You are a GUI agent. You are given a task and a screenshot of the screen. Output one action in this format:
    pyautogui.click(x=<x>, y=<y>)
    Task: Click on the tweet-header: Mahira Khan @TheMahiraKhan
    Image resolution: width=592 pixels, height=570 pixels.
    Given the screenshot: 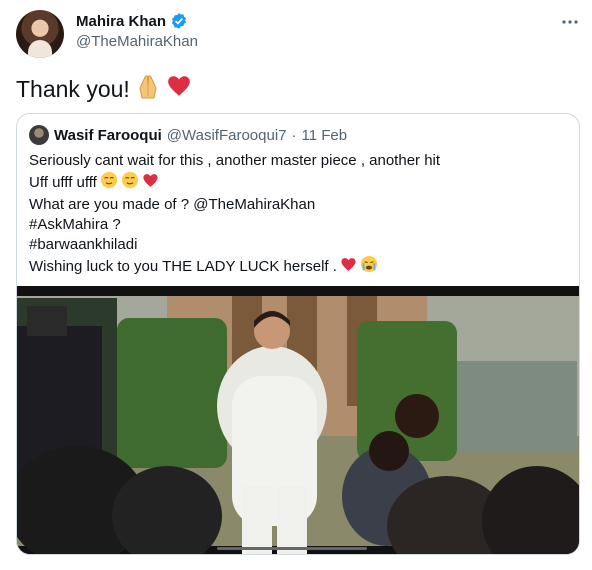 What is the action you would take?
    pyautogui.click(x=299, y=35)
    